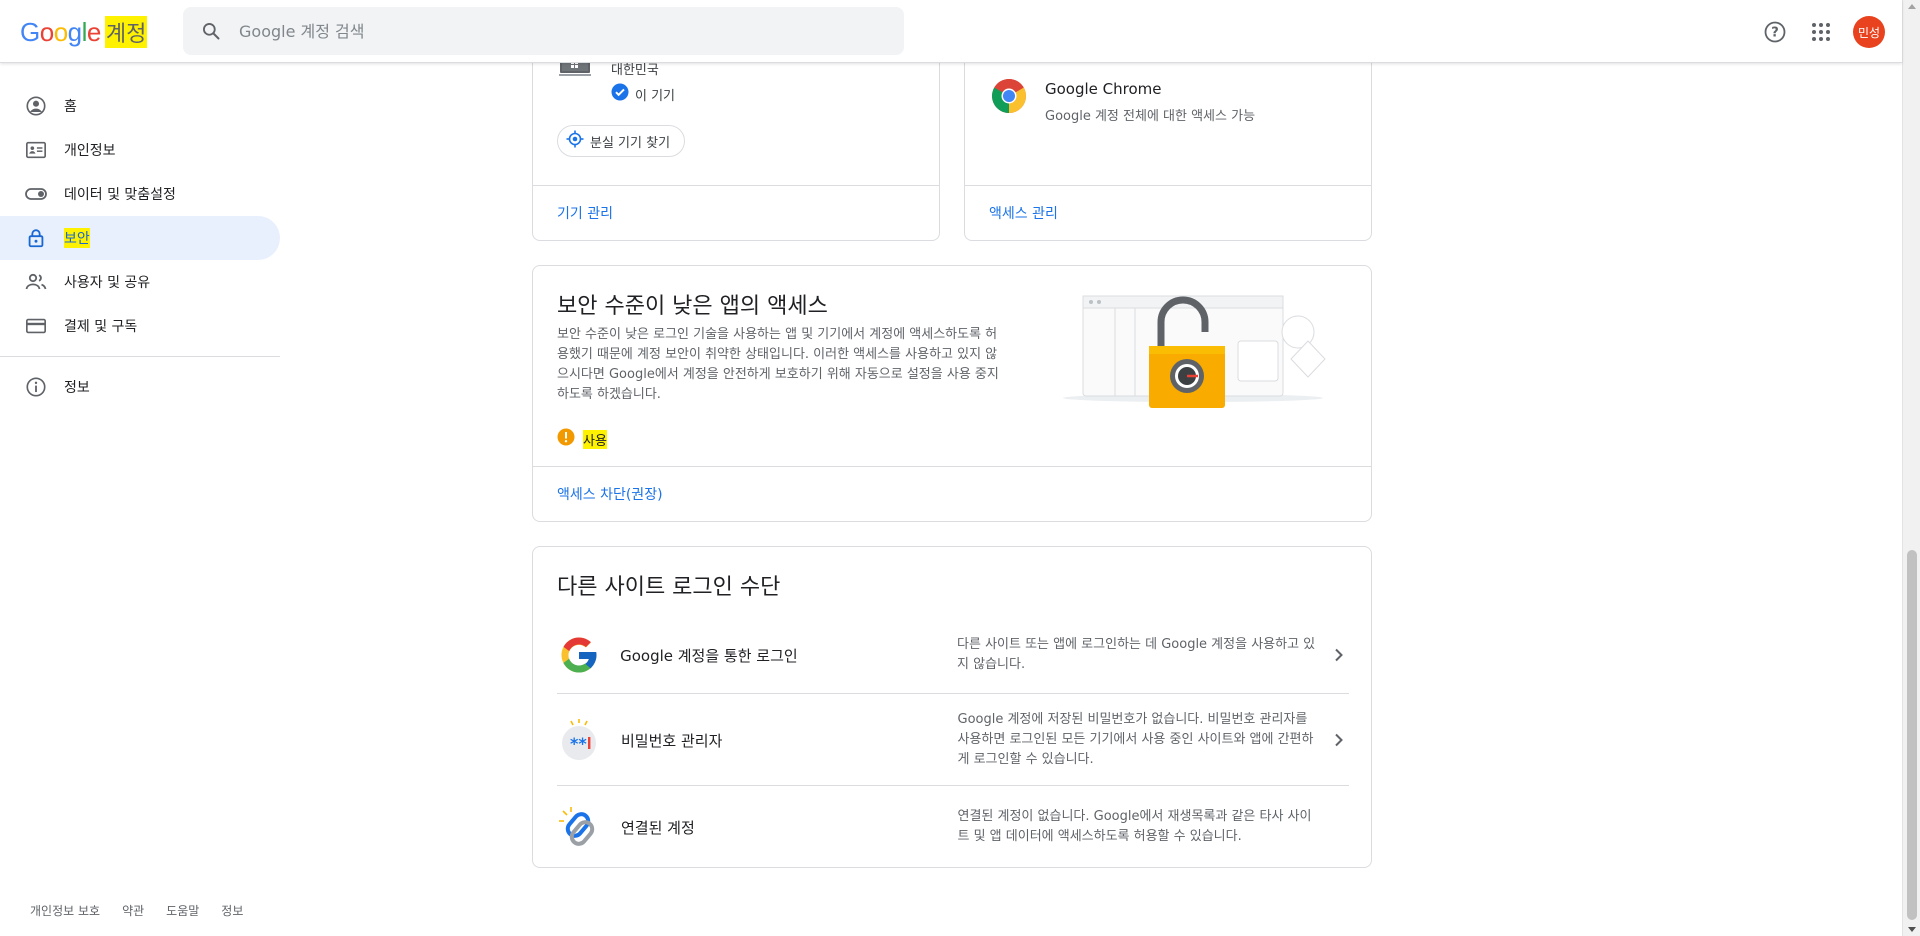  I want to click on password-manager-icon: **, so click(579, 740).